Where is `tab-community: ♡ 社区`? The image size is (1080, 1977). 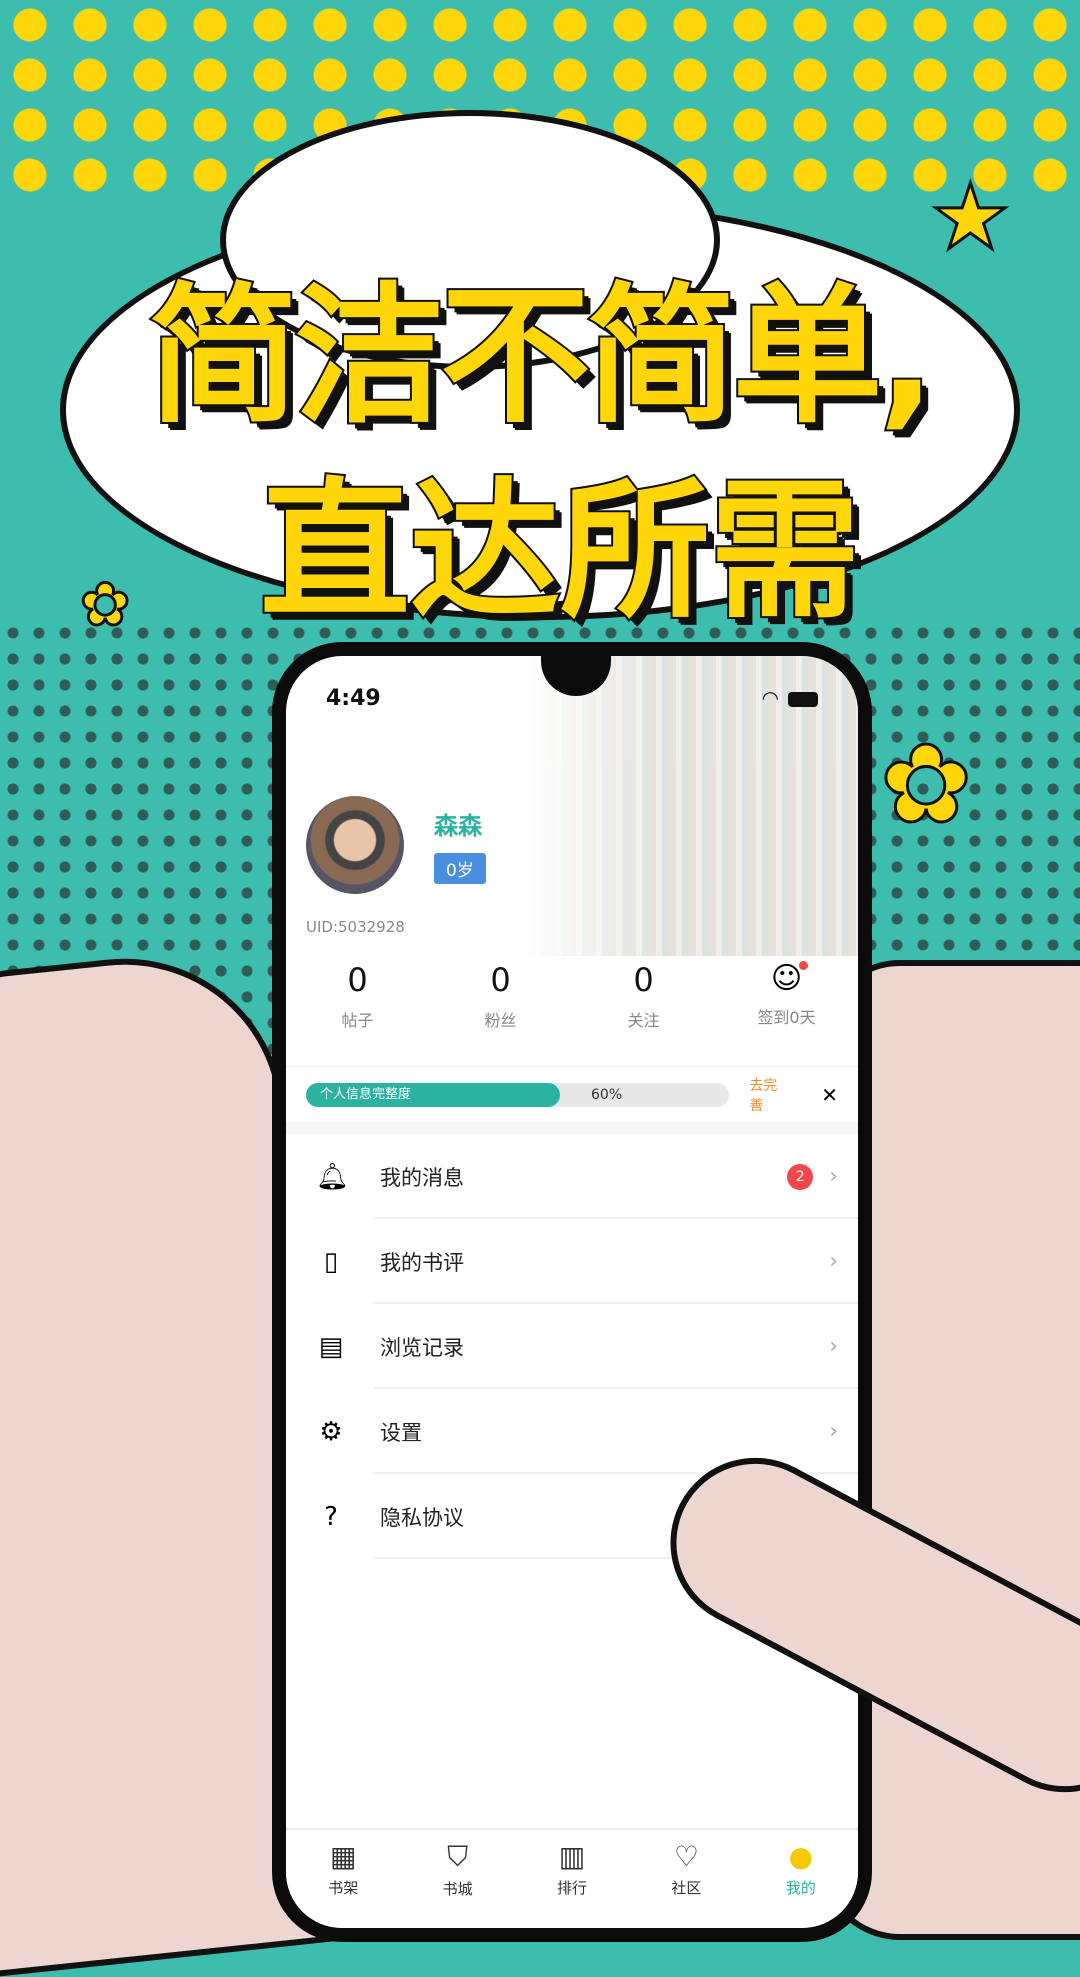
tab-community: ♡ 社区 is located at coordinates (686, 1879).